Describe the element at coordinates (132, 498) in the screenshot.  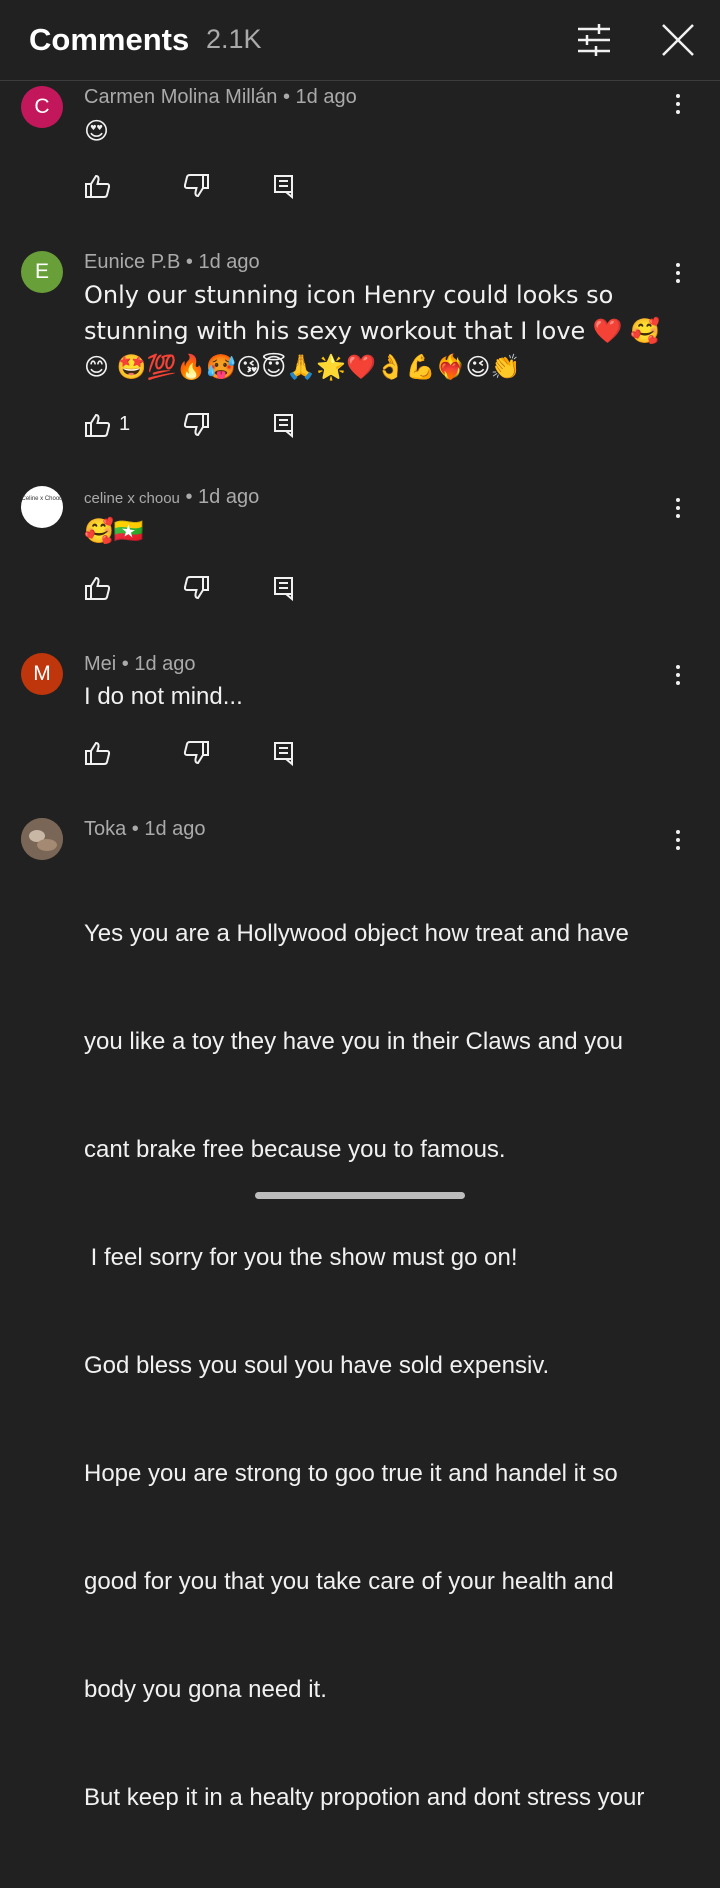
I see `comment-author: celine x choou` at that location.